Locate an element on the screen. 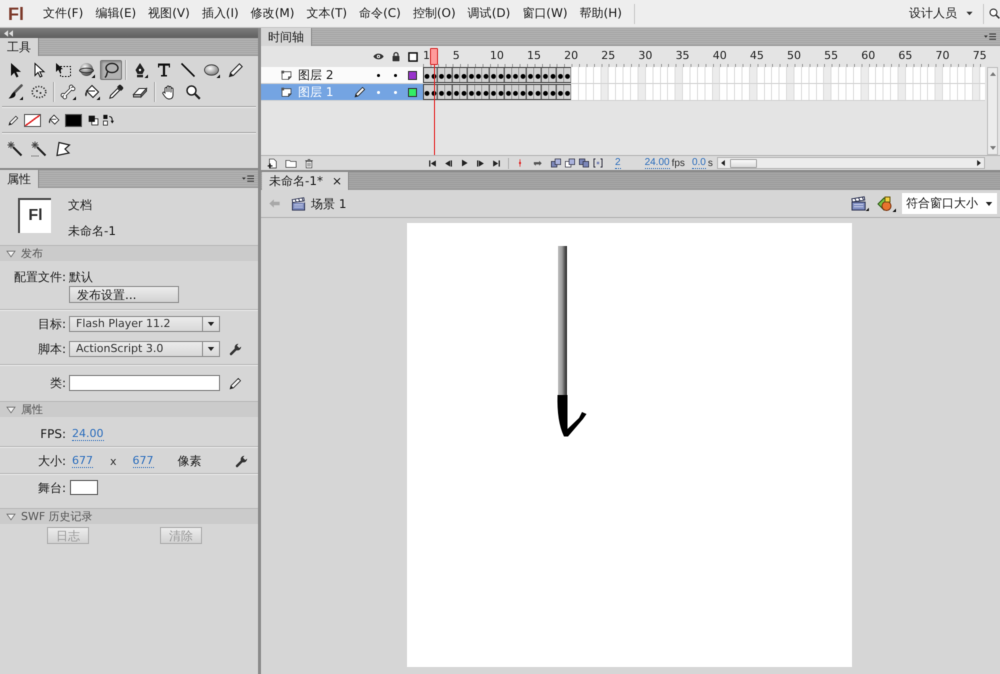 The width and height of the screenshot is (1000, 674). menu-item: 命令(C) is located at coordinates (380, 13).